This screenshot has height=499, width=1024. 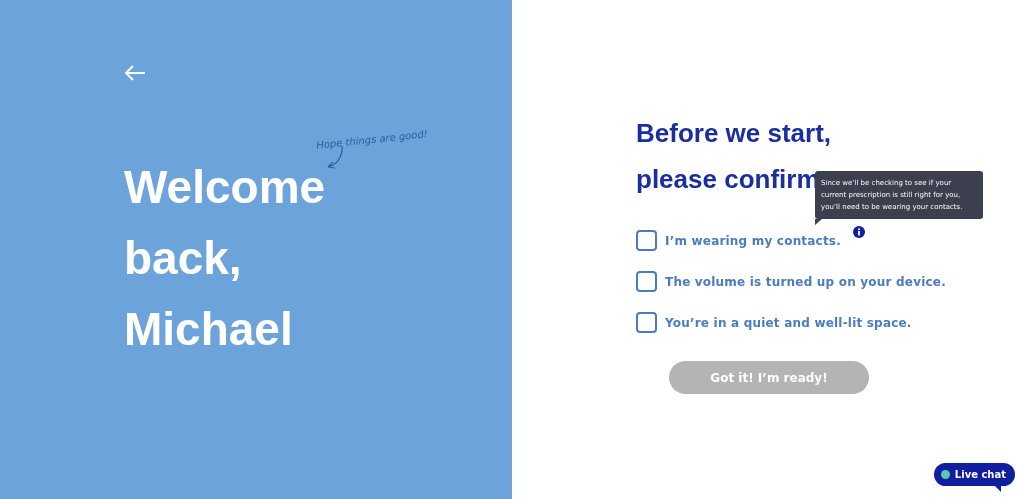 I want to click on back-arrow-icon, so click(x=135, y=73).